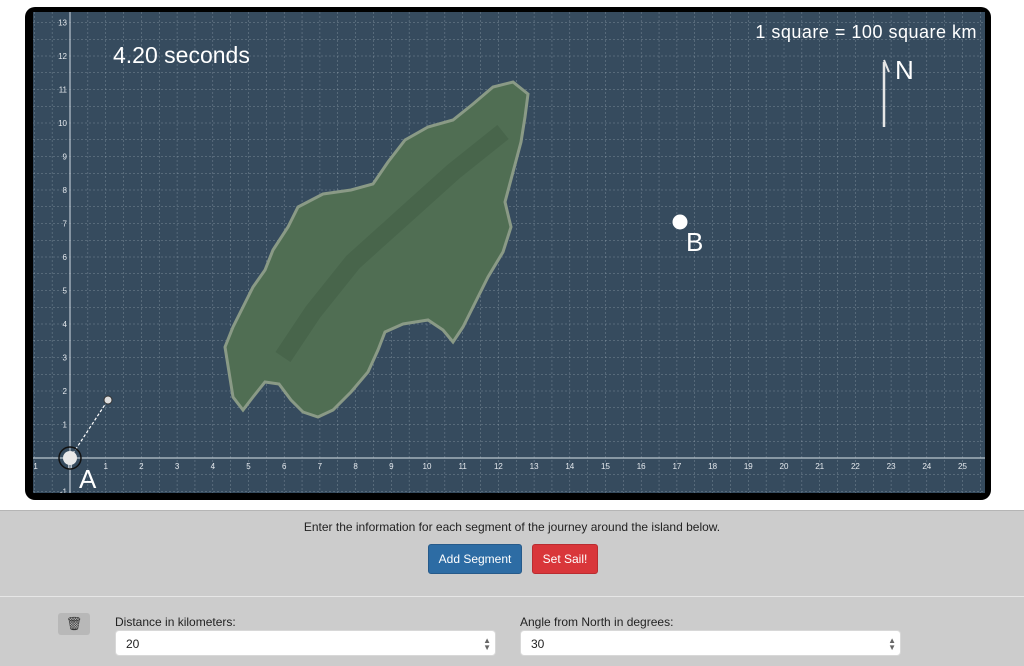 Image resolution: width=1024 pixels, height=666 pixels. Describe the element at coordinates (819, 466) in the screenshot. I see `x-tick-label: 21` at that location.